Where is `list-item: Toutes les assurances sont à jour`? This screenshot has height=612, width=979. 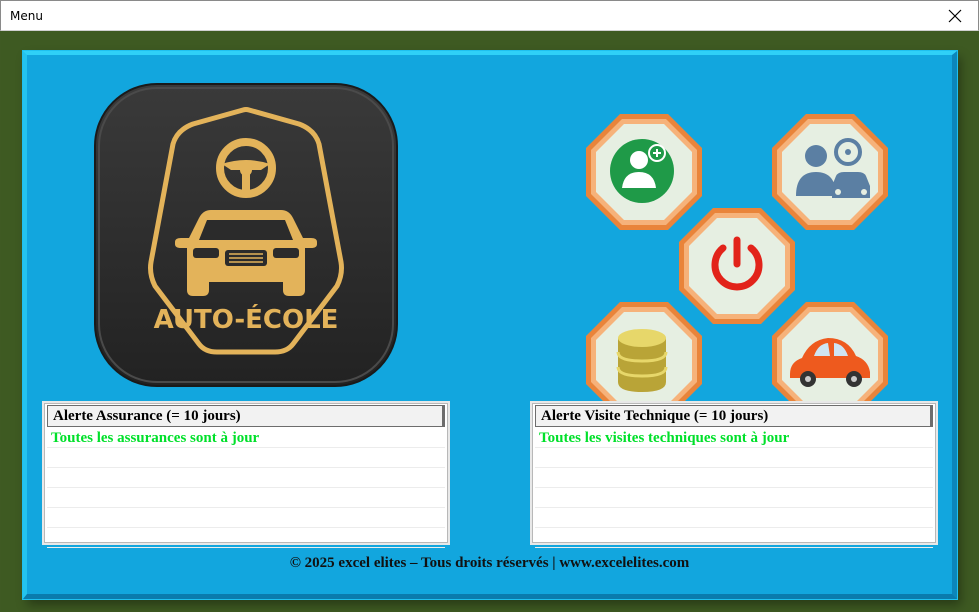
list-item: Toutes les assurances sont à jour is located at coordinates (246, 438).